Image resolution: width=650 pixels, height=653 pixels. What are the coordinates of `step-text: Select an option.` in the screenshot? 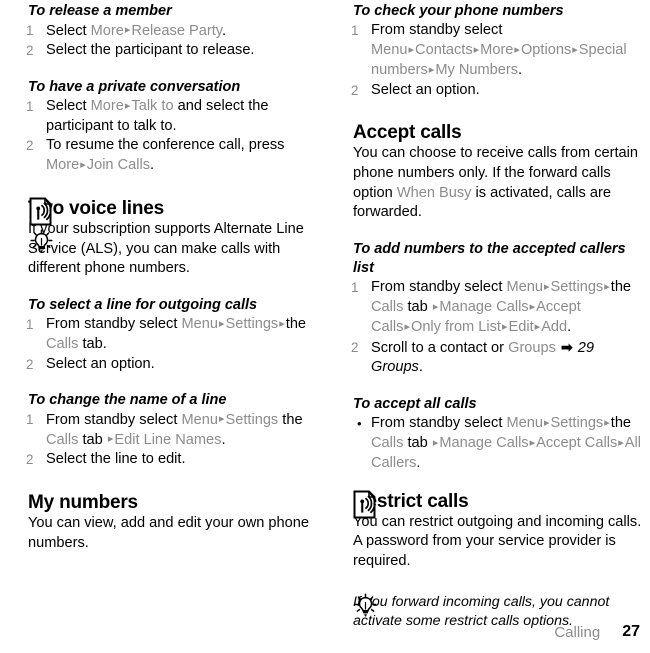 It's located at (425, 90).